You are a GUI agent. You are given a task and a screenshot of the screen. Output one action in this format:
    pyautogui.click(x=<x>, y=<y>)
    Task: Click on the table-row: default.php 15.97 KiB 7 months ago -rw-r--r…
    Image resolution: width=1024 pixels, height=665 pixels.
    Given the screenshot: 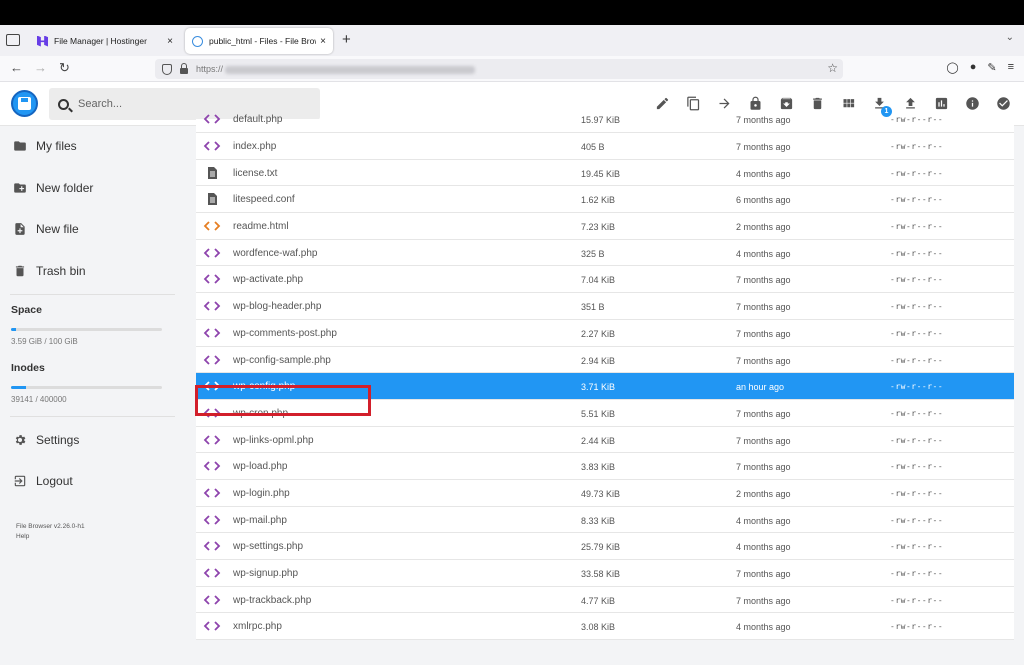 What is the action you would take?
    pyautogui.click(x=605, y=123)
    